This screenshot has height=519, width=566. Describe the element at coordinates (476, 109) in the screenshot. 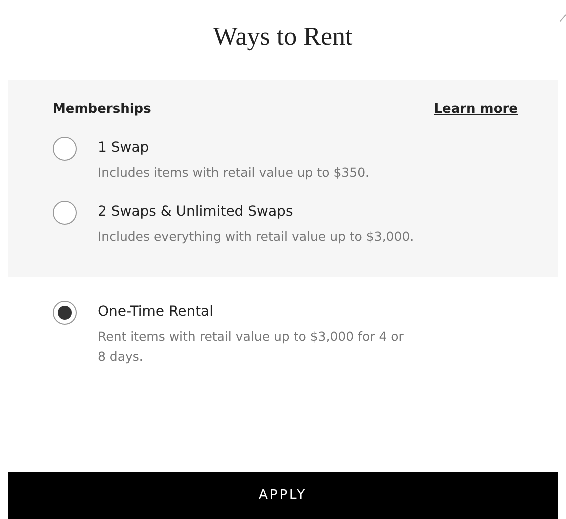

I see `learn-more-link: Learn more` at that location.